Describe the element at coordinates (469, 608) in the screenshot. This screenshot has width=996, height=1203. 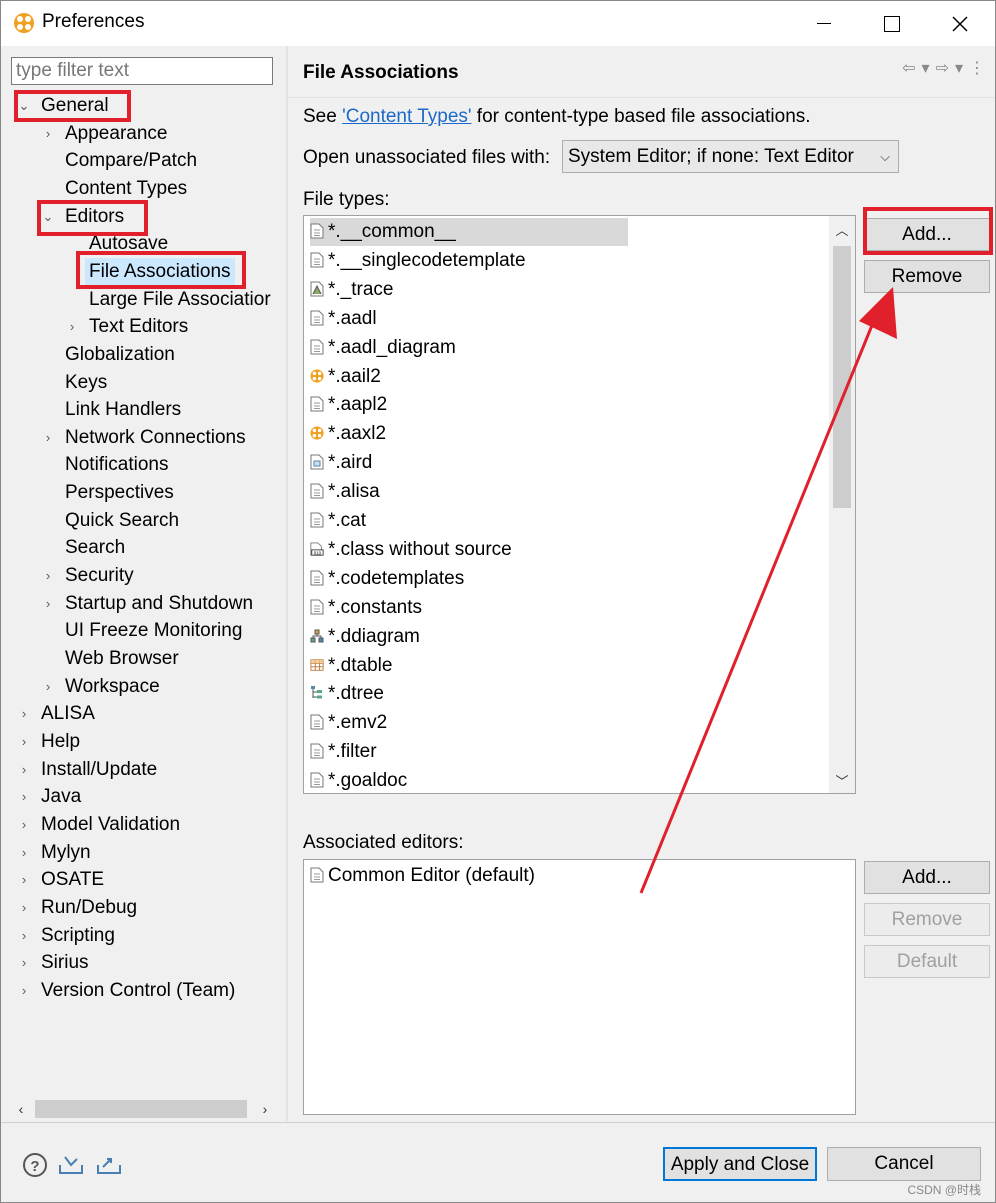
I see `list-item: *.constants` at that location.